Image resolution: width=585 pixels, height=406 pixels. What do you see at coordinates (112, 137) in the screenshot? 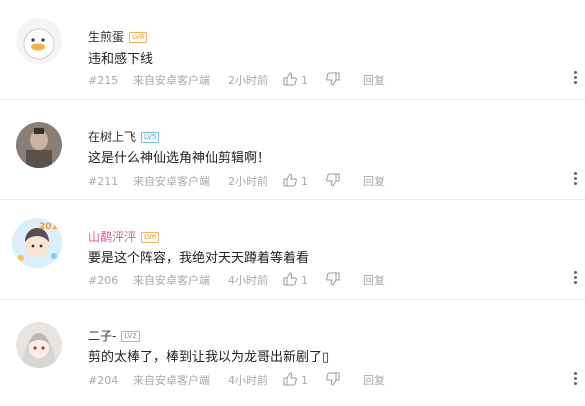
I see `username-text: 在树上飞` at bounding box center [112, 137].